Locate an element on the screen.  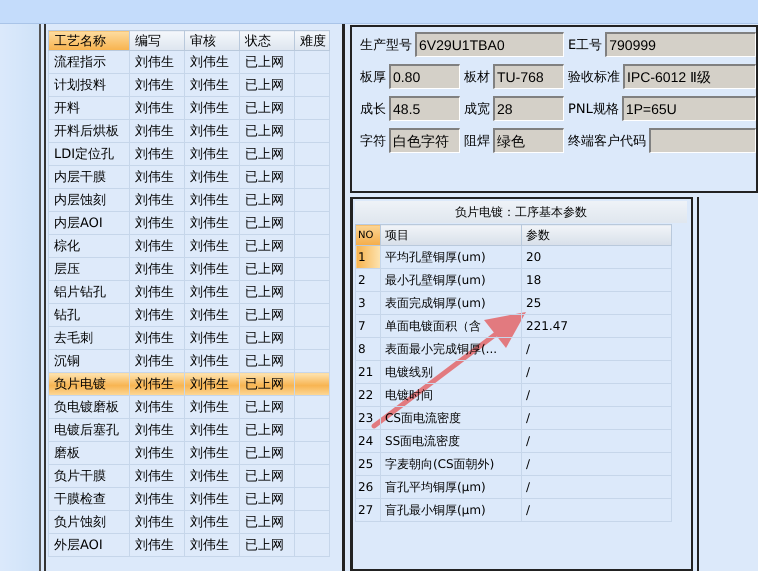
row-number: 1 is located at coordinates (368, 257).